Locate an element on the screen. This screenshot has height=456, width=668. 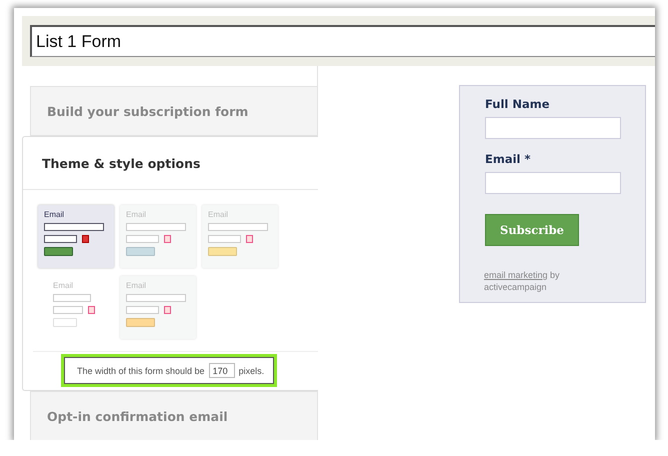
footer-text: email marketing by activecampaign is located at coordinates (522, 281).